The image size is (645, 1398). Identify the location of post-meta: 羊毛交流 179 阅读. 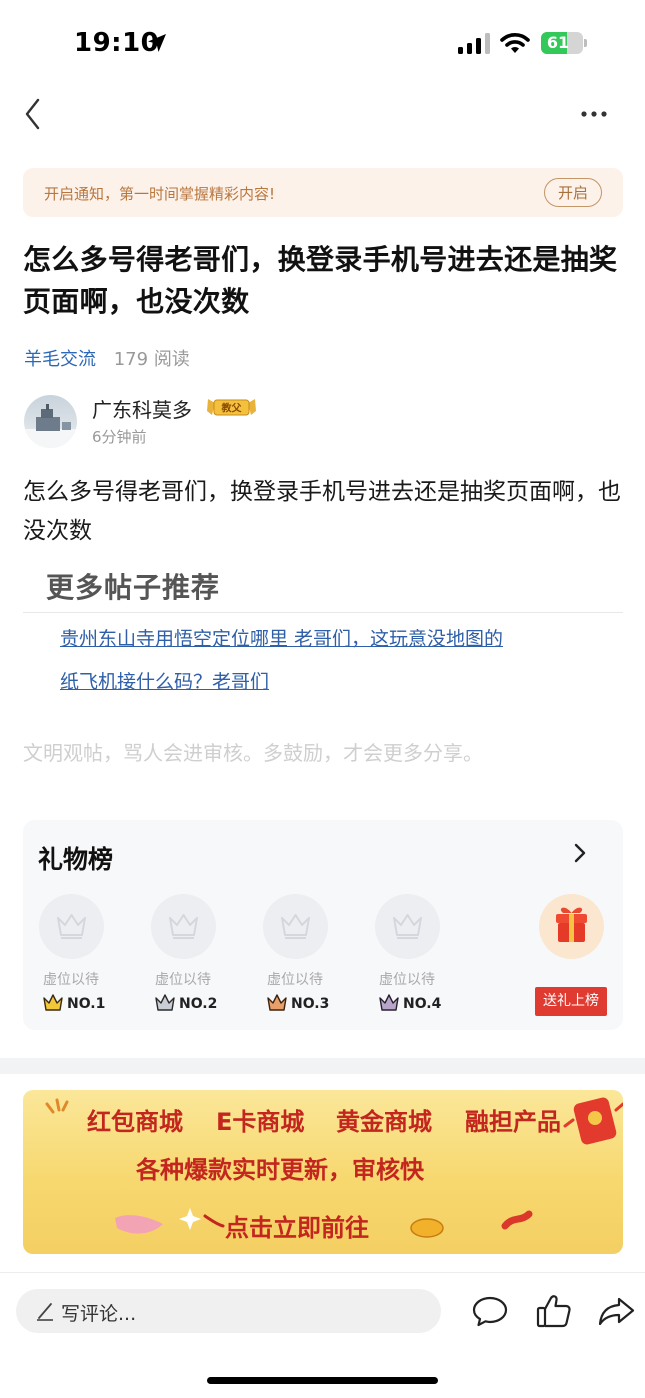
(107, 358).